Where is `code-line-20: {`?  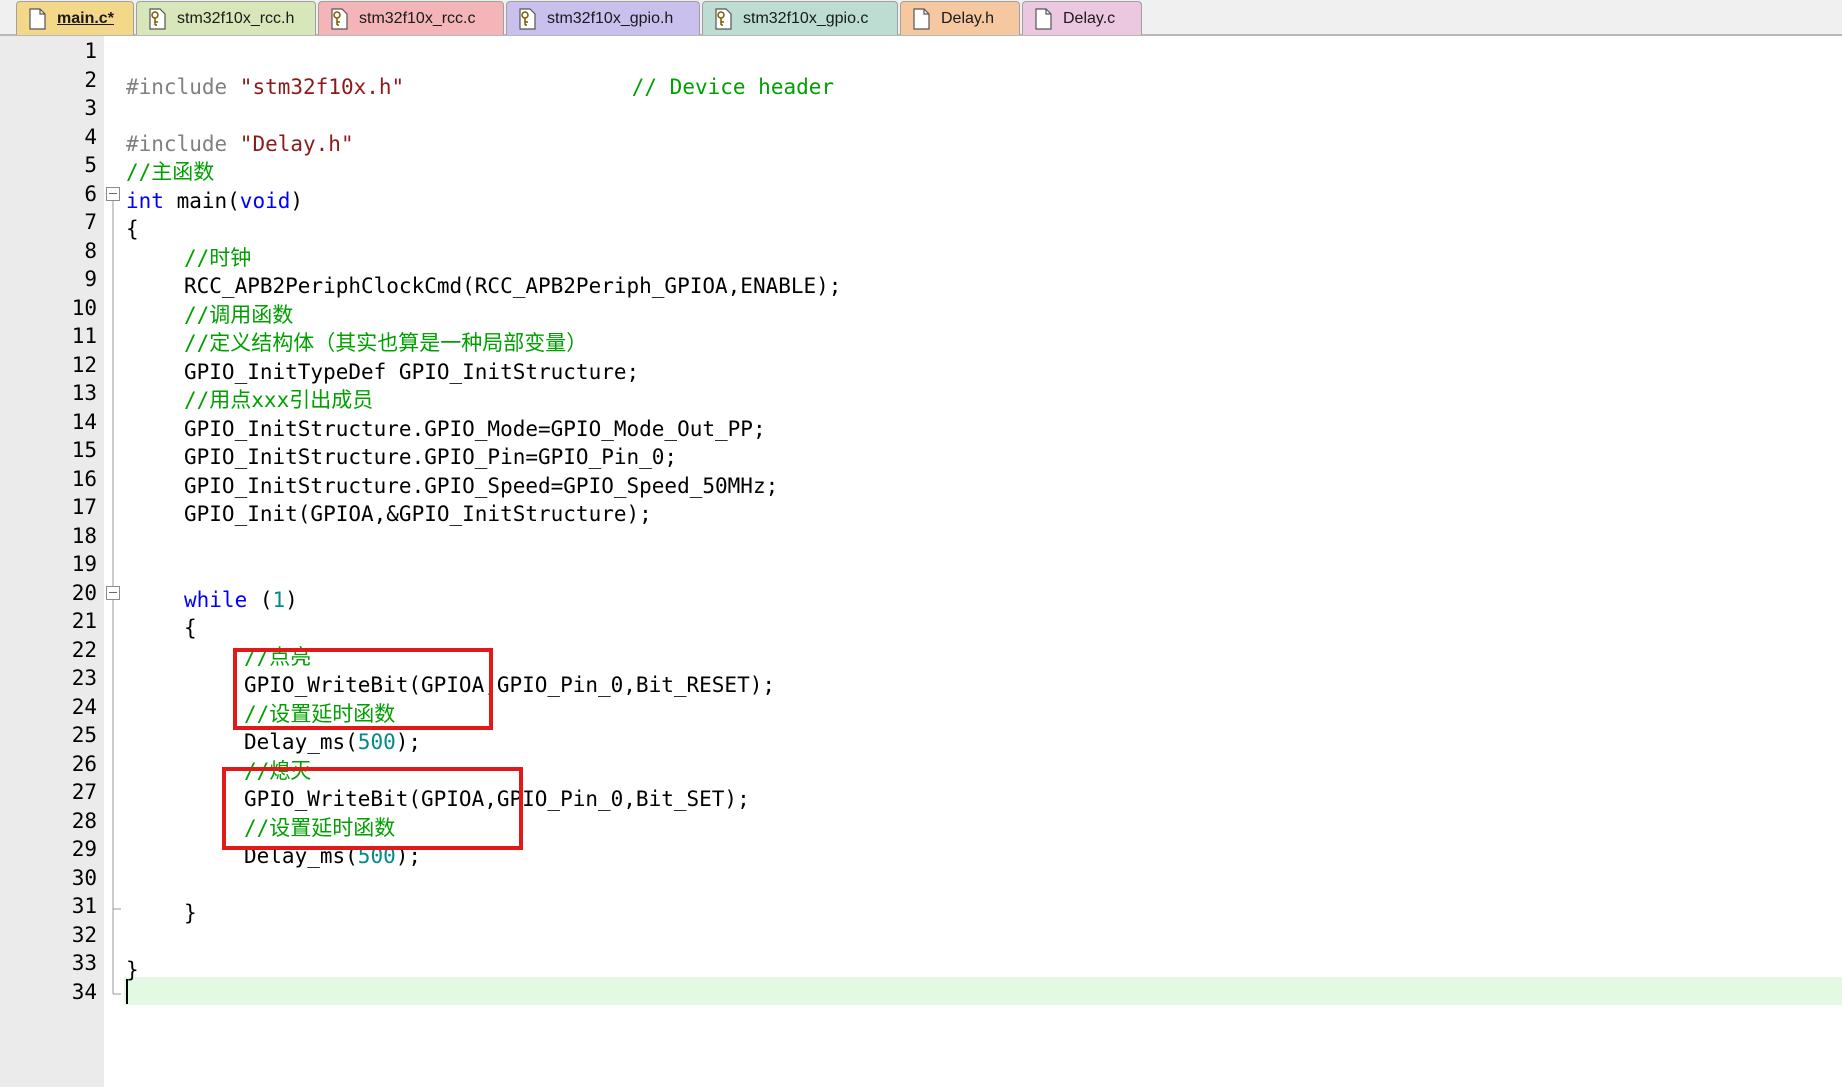 code-line-20: { is located at coordinates (190, 628).